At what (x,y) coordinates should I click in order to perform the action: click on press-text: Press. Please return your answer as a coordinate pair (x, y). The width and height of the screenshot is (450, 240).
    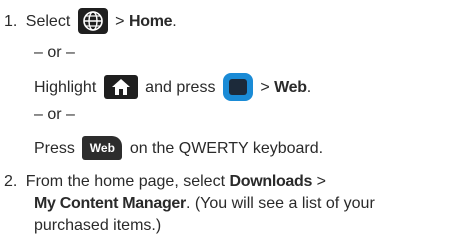
    Looking at the image, I should click on (54, 149).